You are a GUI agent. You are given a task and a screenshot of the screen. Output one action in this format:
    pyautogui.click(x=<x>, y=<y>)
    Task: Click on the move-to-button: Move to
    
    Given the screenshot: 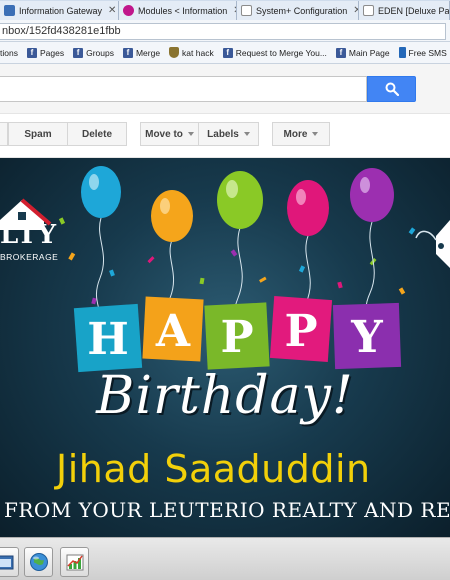 What is the action you would take?
    pyautogui.click(x=169, y=134)
    